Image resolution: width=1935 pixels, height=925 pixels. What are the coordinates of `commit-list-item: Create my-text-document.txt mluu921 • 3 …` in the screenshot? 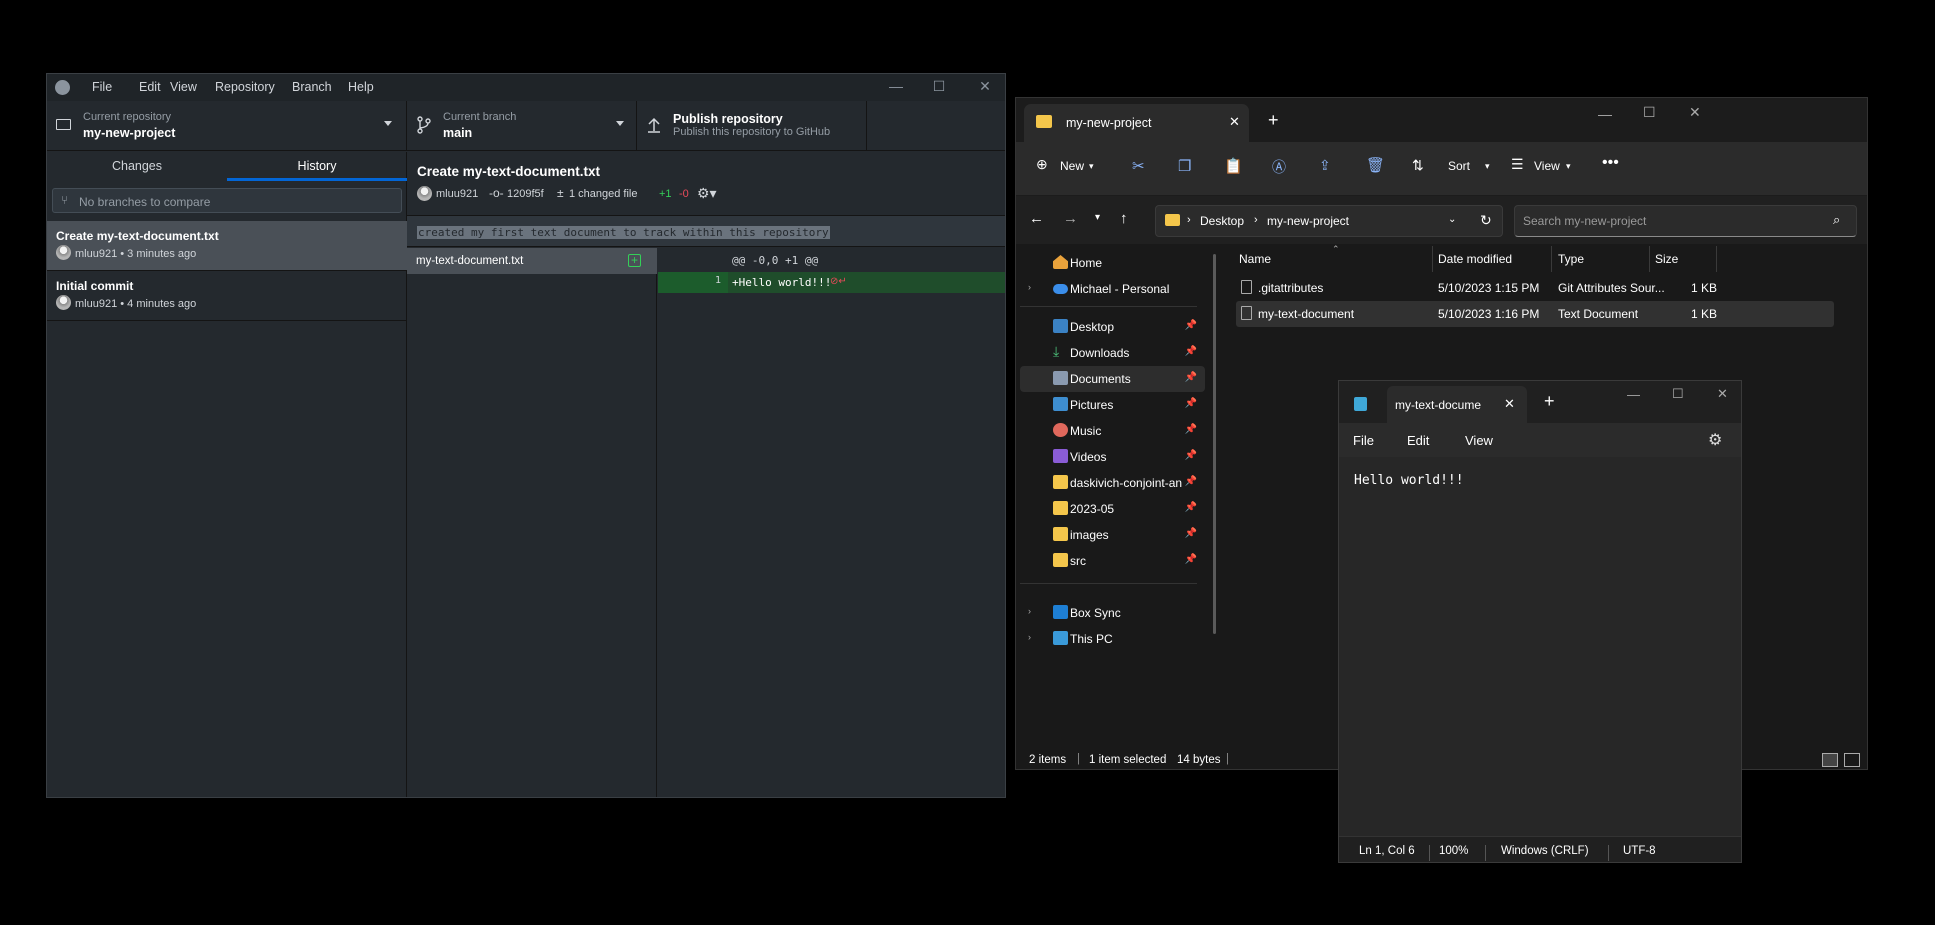 It's located at (227, 246).